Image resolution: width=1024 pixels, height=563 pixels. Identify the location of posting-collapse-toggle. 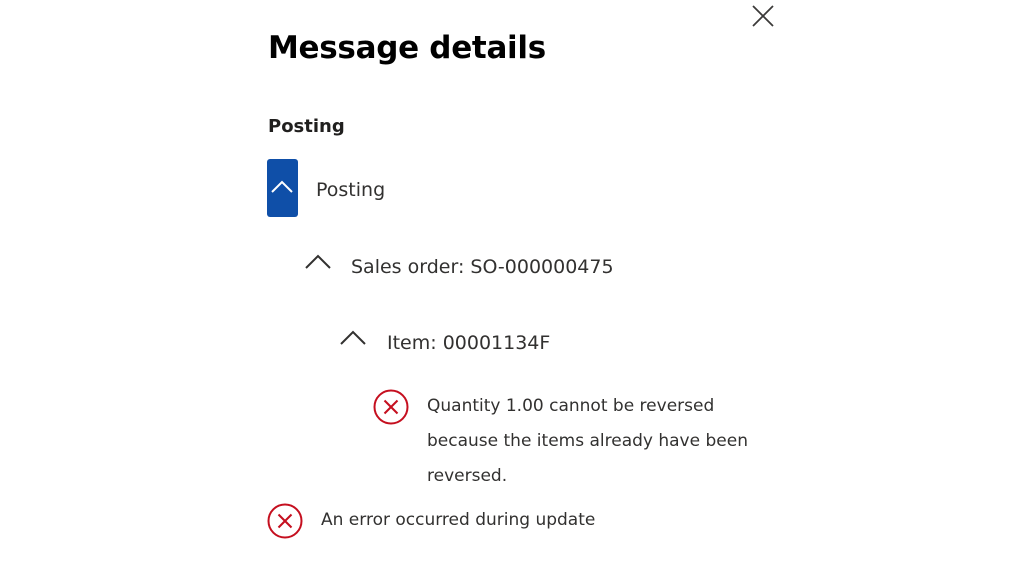
(282, 188).